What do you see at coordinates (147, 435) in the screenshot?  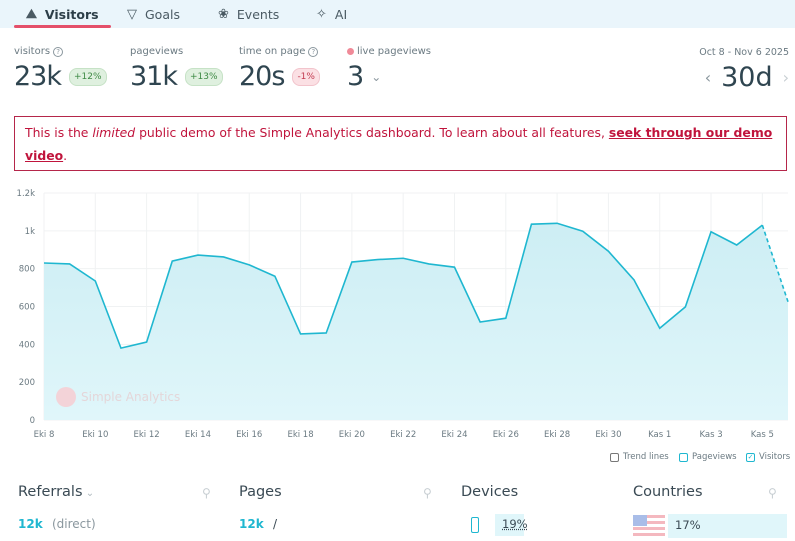 I see `x-tick-label: Eki 12` at bounding box center [147, 435].